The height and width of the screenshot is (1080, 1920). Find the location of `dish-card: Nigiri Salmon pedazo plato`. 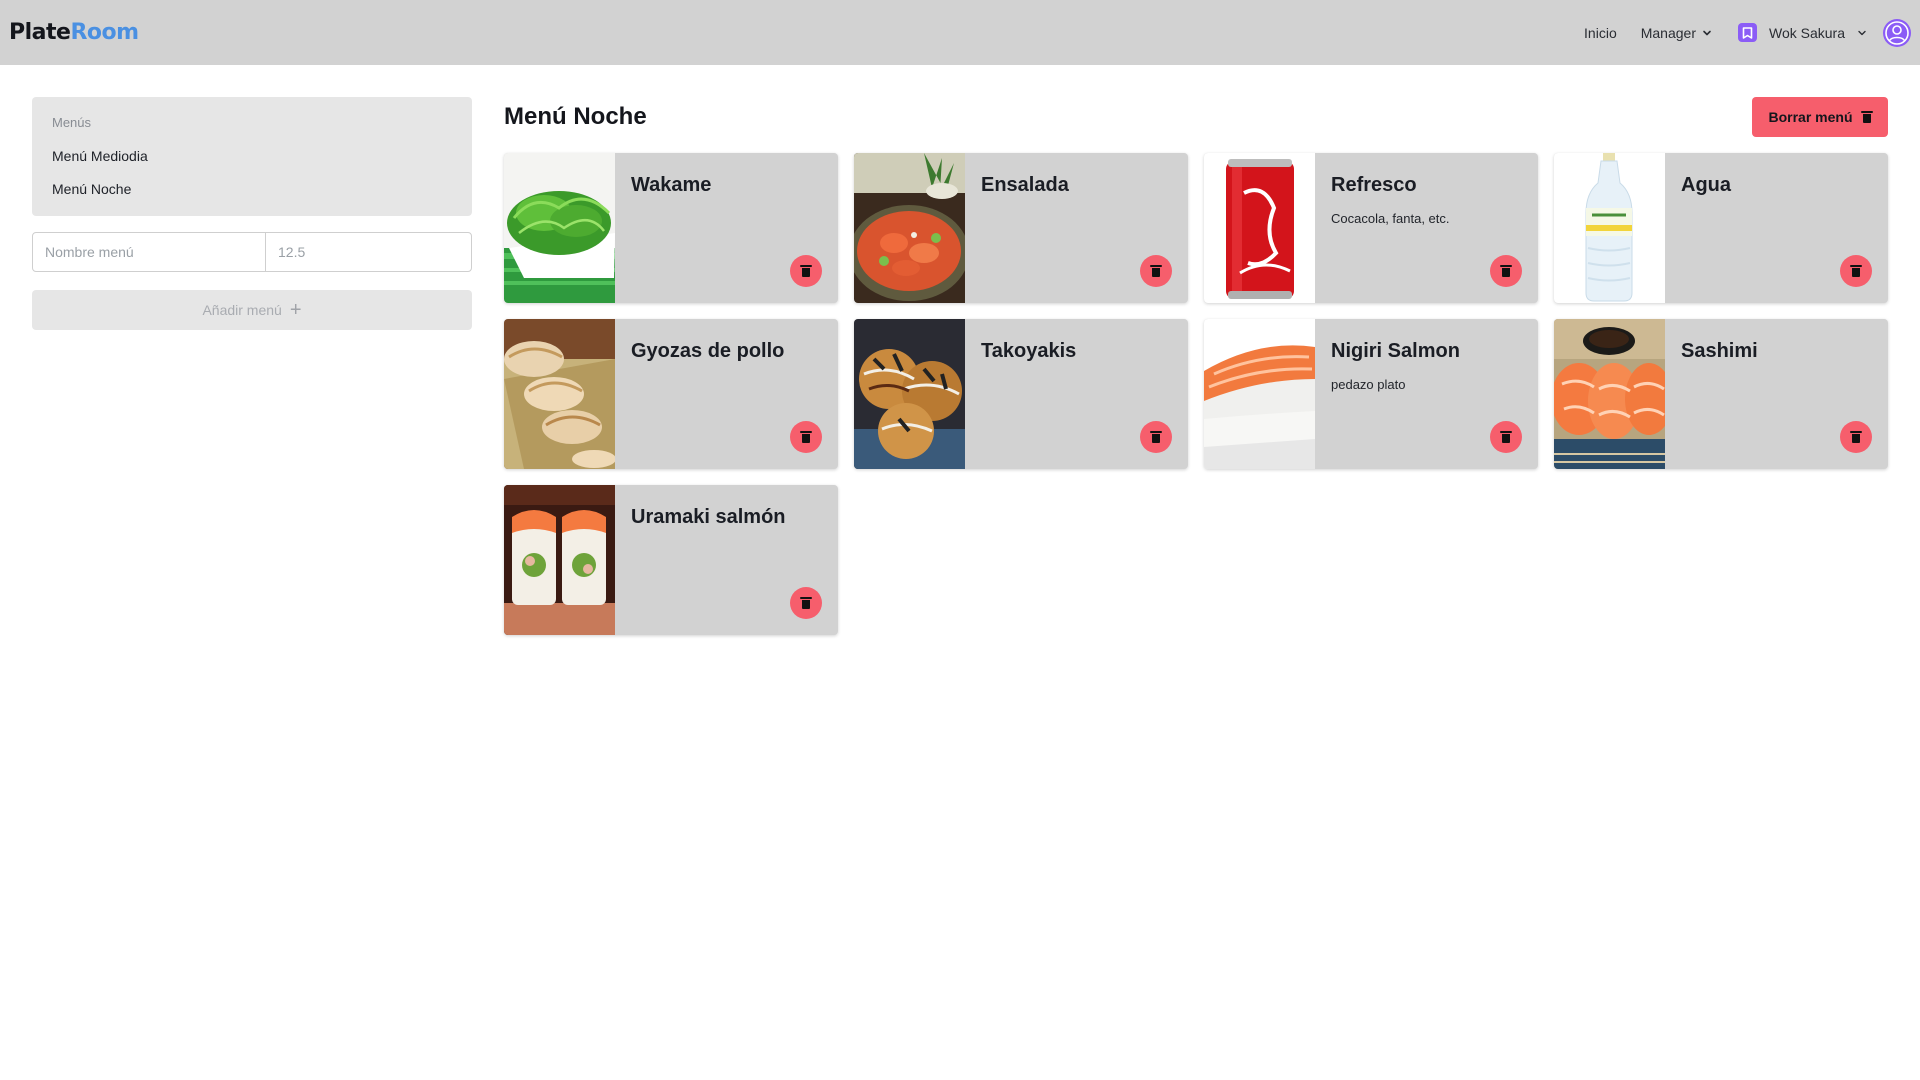

dish-card: Nigiri Salmon pedazo plato is located at coordinates (1371, 394).